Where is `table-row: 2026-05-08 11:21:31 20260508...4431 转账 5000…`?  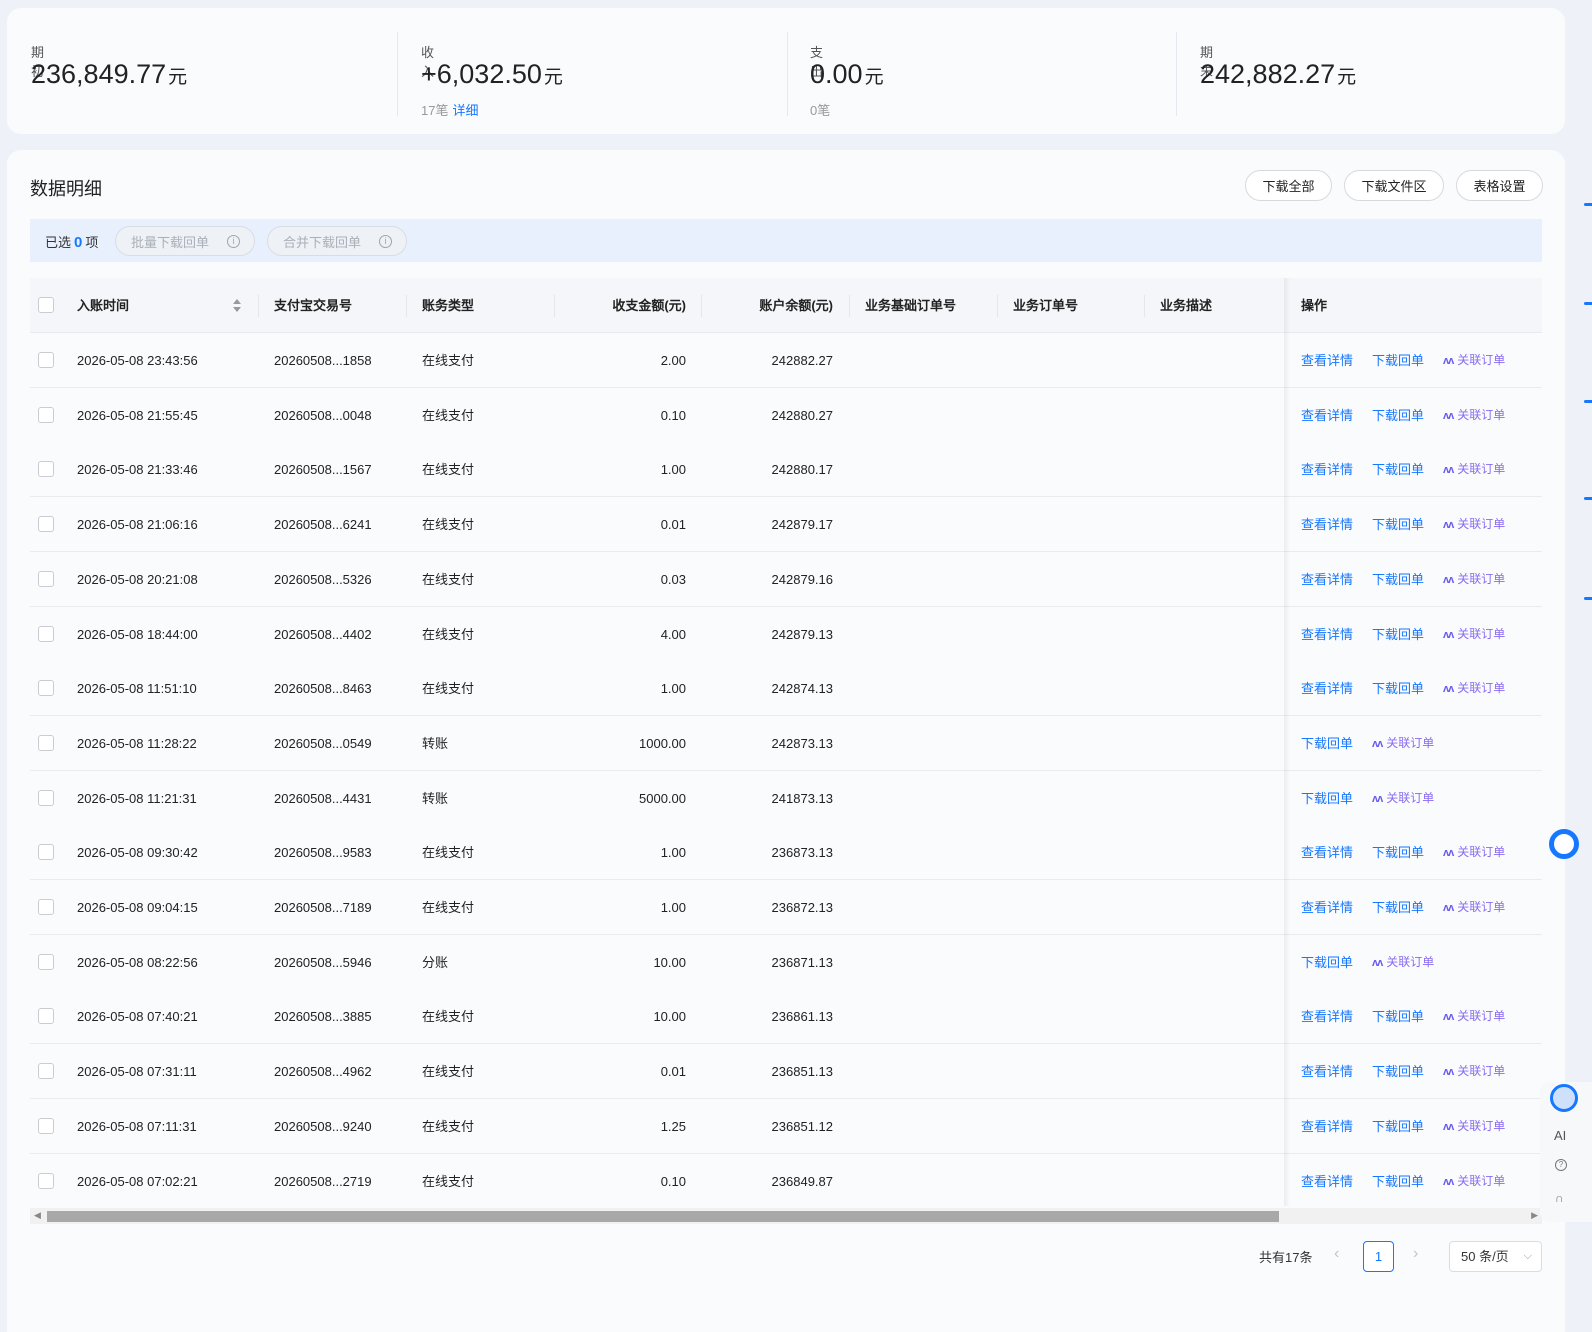 table-row: 2026-05-08 11:21:31 20260508...4431 转账 5000… is located at coordinates (786, 798).